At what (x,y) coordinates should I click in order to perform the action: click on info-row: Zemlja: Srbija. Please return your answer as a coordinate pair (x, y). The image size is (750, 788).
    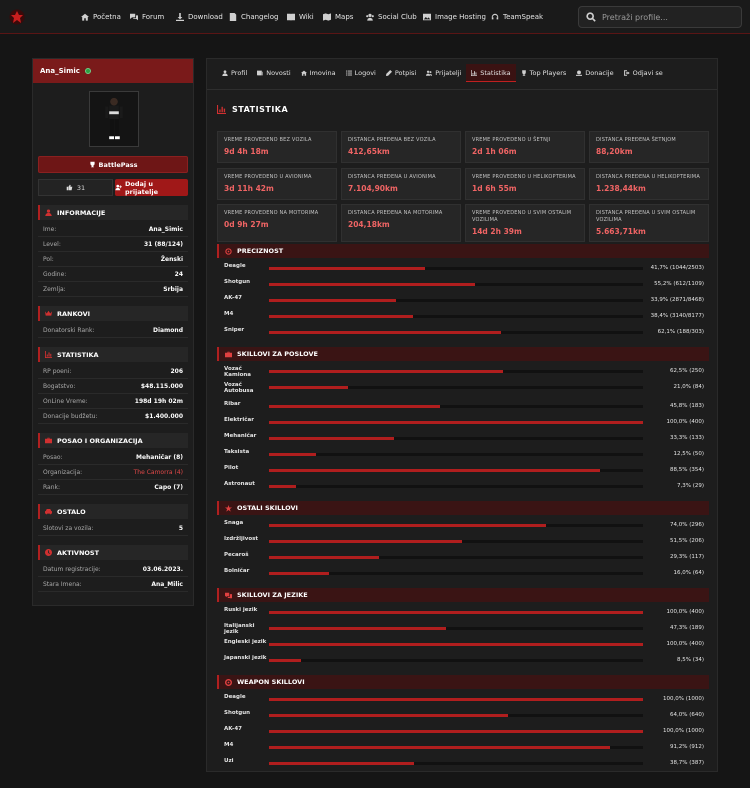
    Looking at the image, I should click on (113, 290).